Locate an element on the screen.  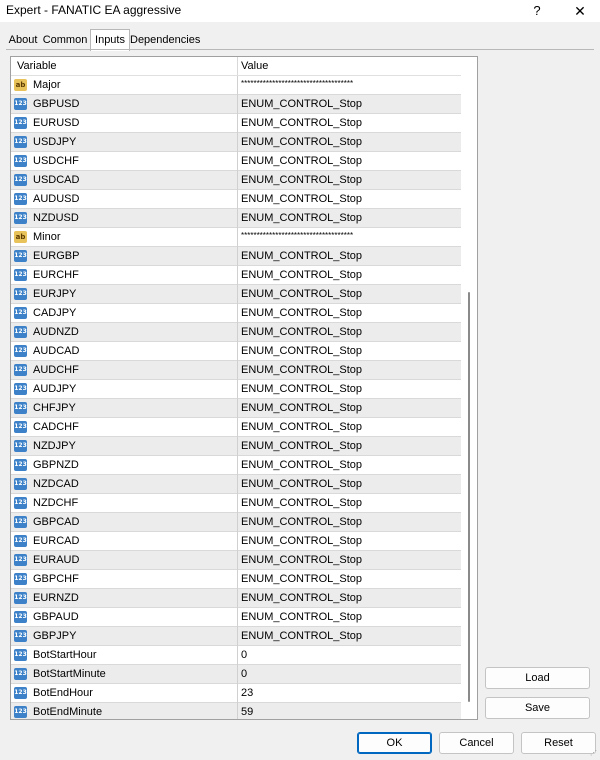
table-row: 123 CADCHF ENUM_CONTROL_Stop is located at coordinates (236, 427).